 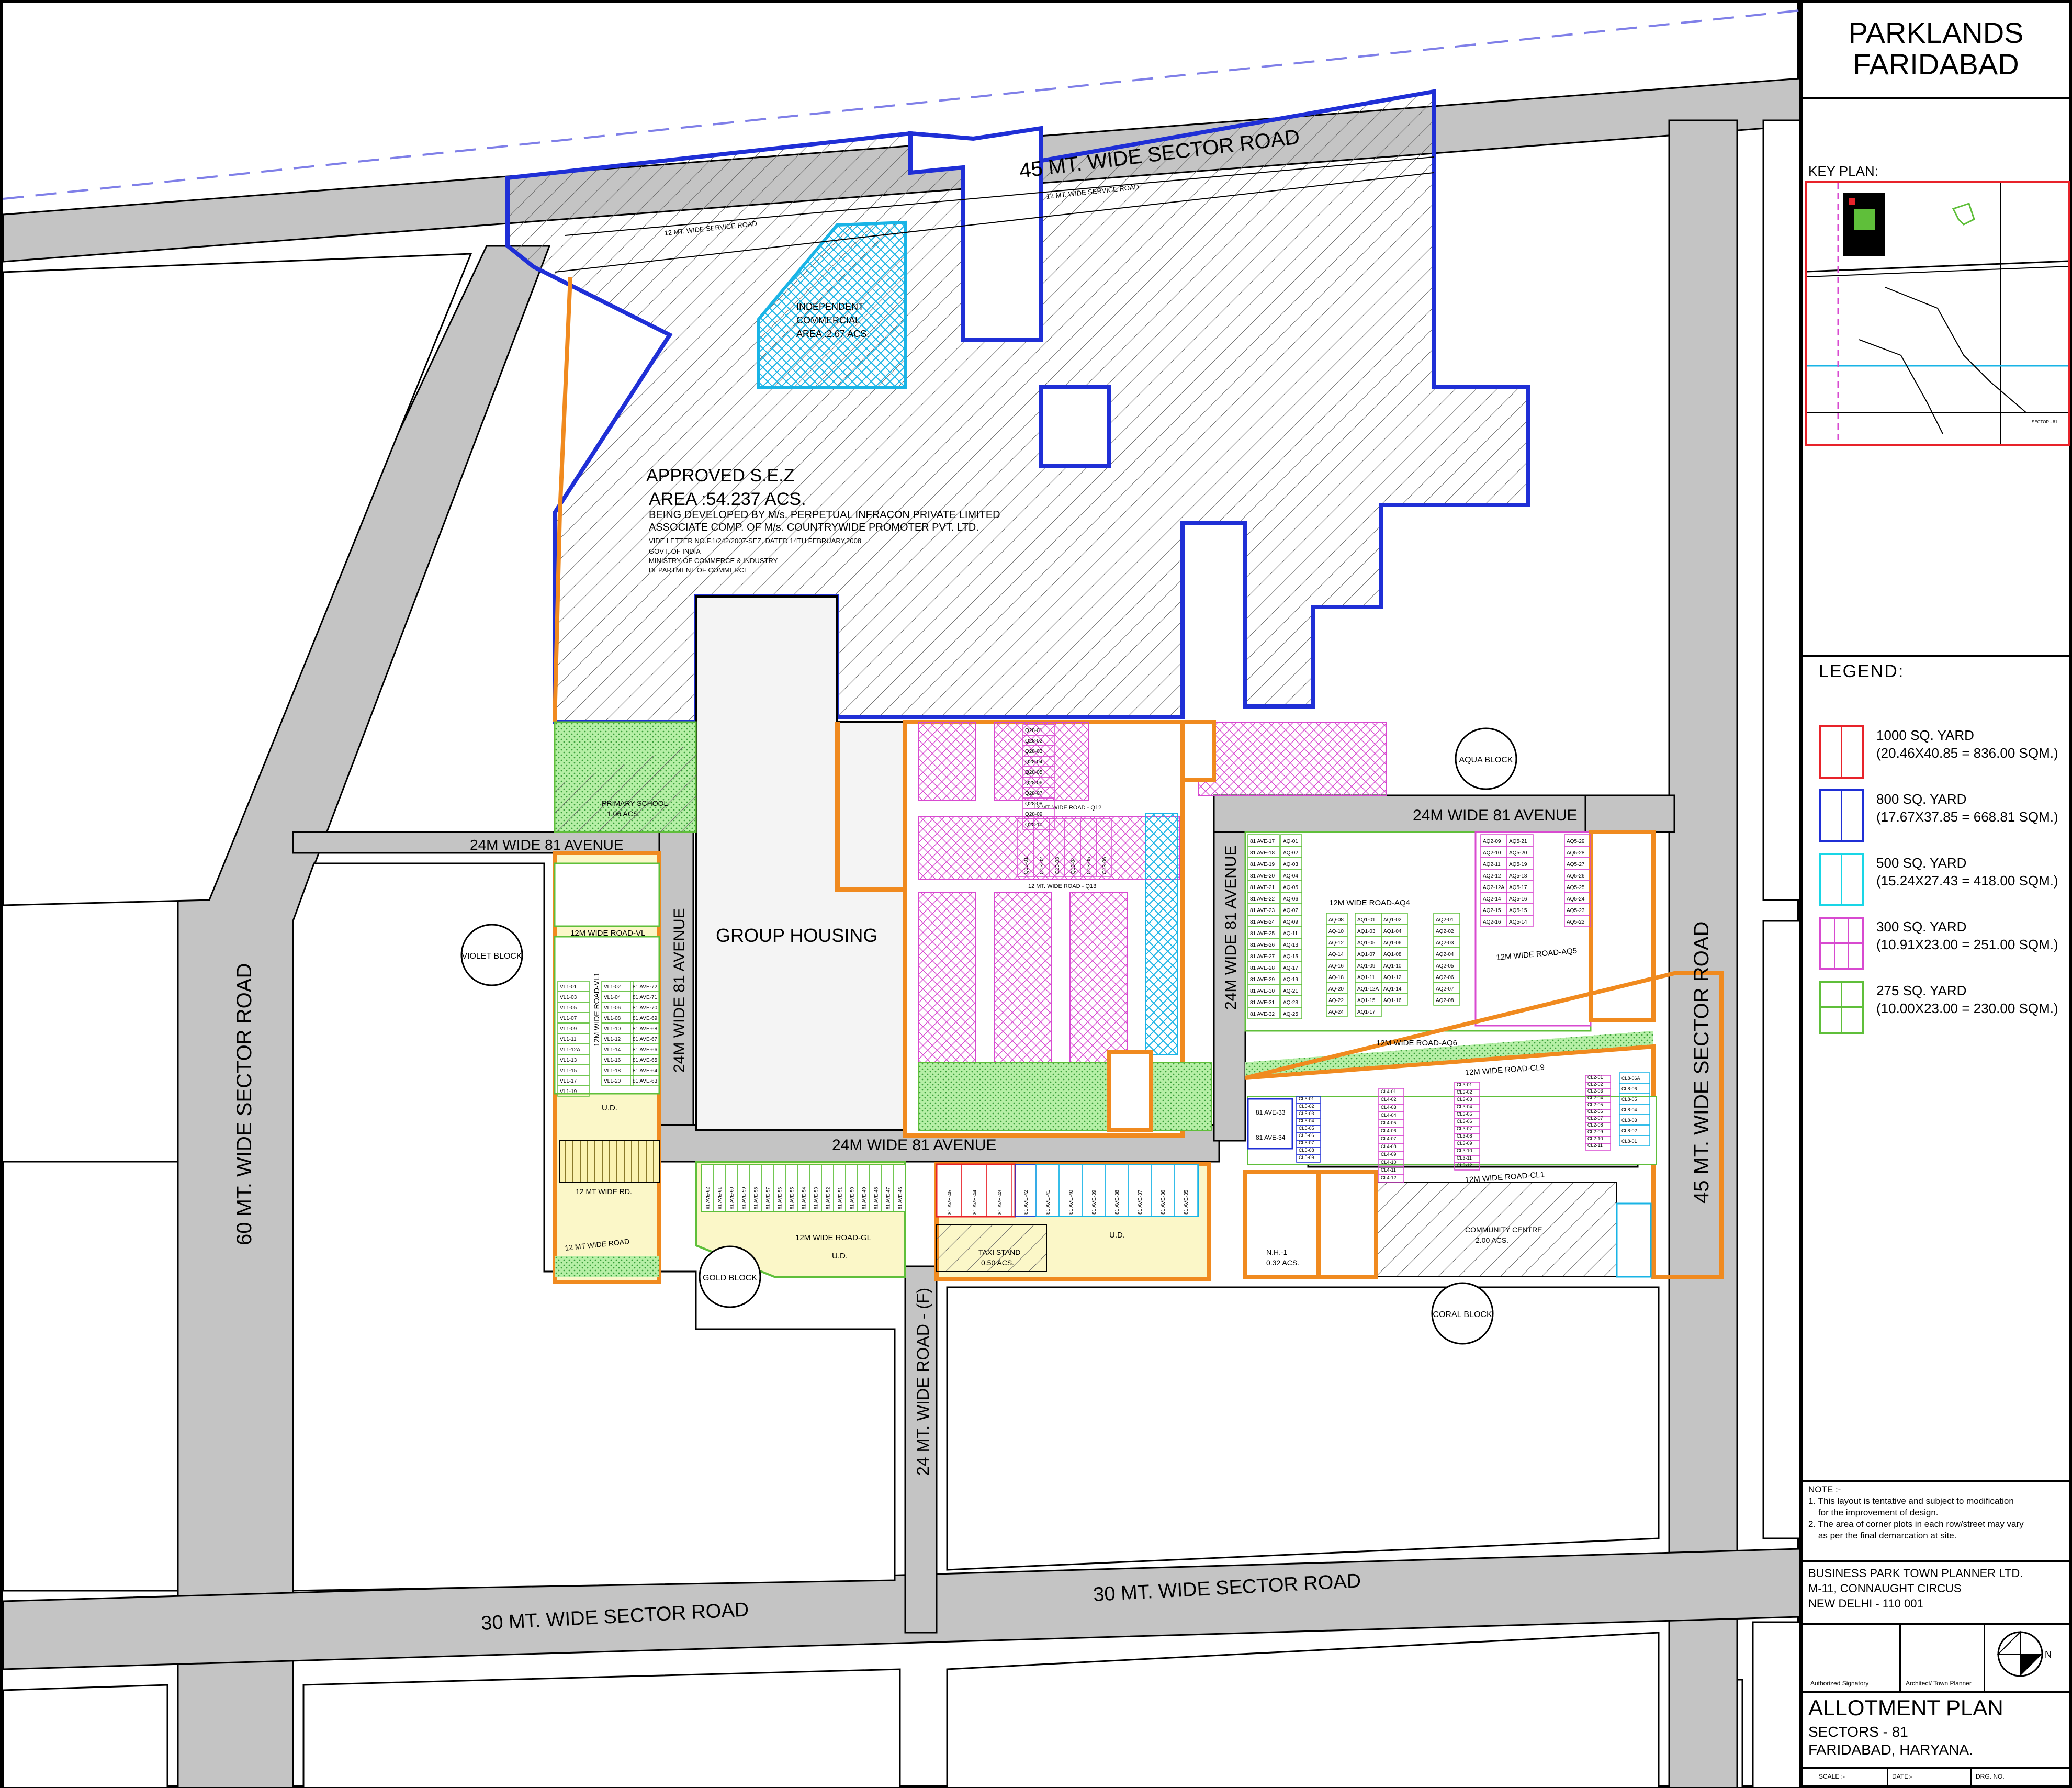 What do you see at coordinates (1595, 1104) in the screenshot?
I see `plot-label: CL2-05` at bounding box center [1595, 1104].